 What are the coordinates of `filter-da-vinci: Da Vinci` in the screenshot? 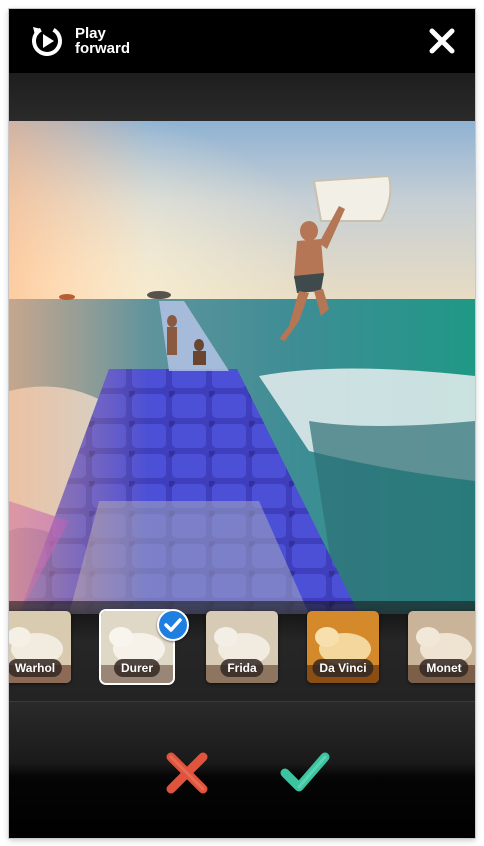 It's located at (343, 647).